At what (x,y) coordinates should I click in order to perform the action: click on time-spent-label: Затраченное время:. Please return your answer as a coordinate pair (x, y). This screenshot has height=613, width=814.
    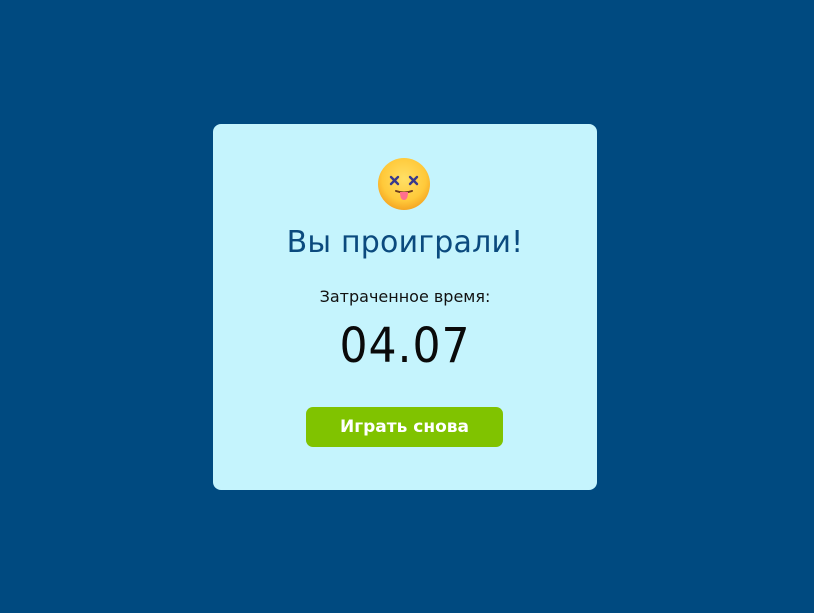
    Looking at the image, I should click on (405, 296).